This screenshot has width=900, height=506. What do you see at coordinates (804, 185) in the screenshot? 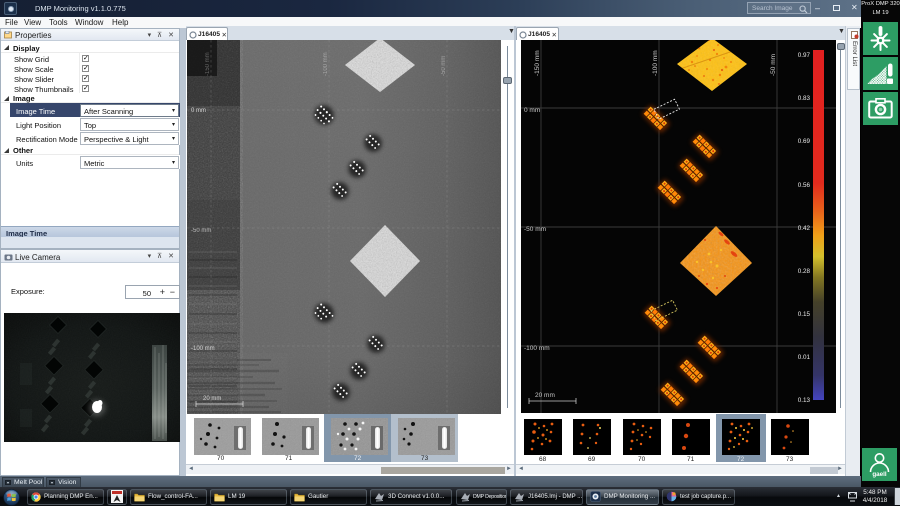
I see `svg-text: 0.56` at bounding box center [804, 185].